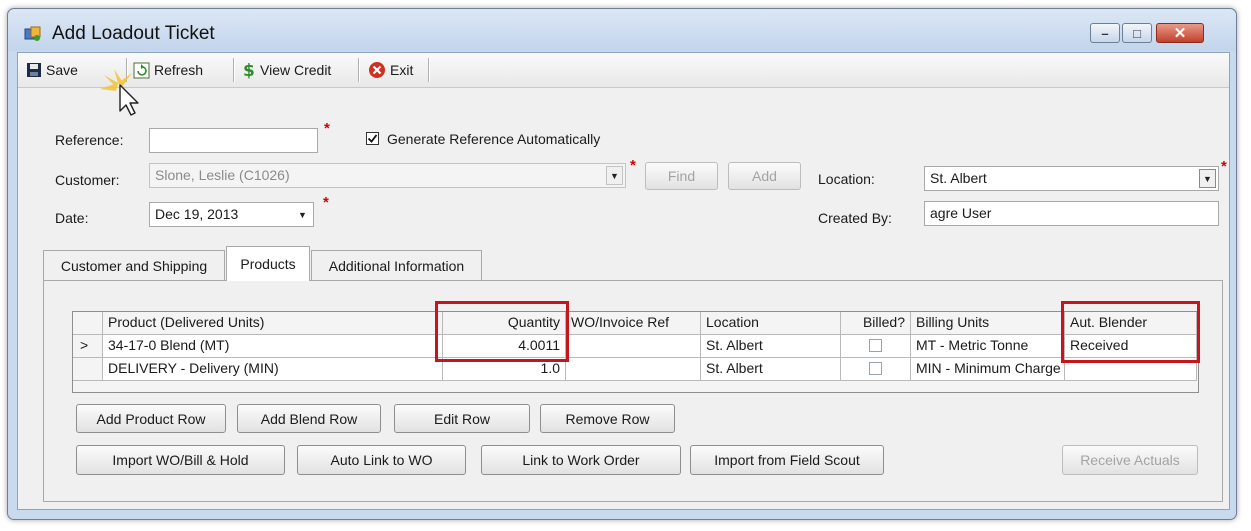 The height and width of the screenshot is (531, 1251). I want to click on tab-additional-information: Additional Information, so click(396, 265).